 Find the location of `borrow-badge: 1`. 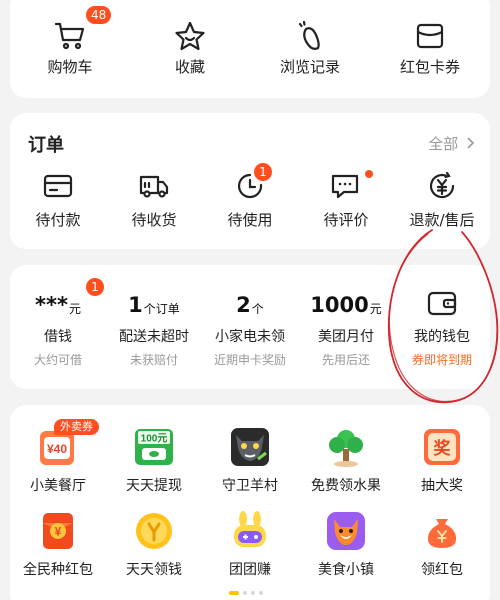

borrow-badge: 1 is located at coordinates (95, 287).